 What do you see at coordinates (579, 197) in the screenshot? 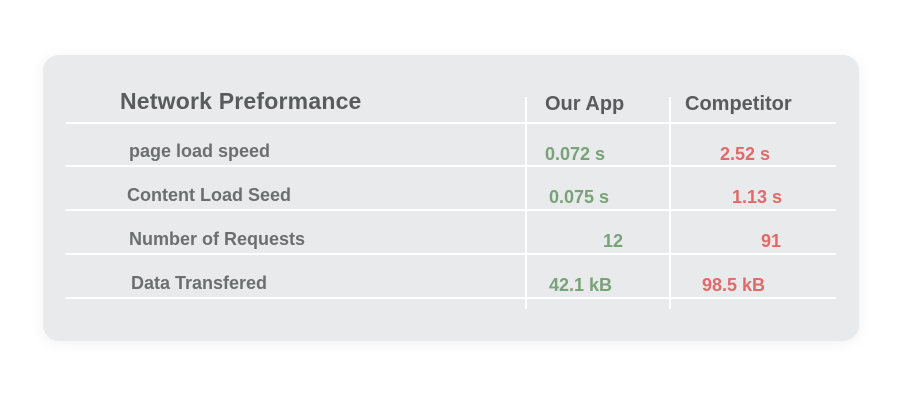
I see `our-app-value: 0.075 s` at bounding box center [579, 197].